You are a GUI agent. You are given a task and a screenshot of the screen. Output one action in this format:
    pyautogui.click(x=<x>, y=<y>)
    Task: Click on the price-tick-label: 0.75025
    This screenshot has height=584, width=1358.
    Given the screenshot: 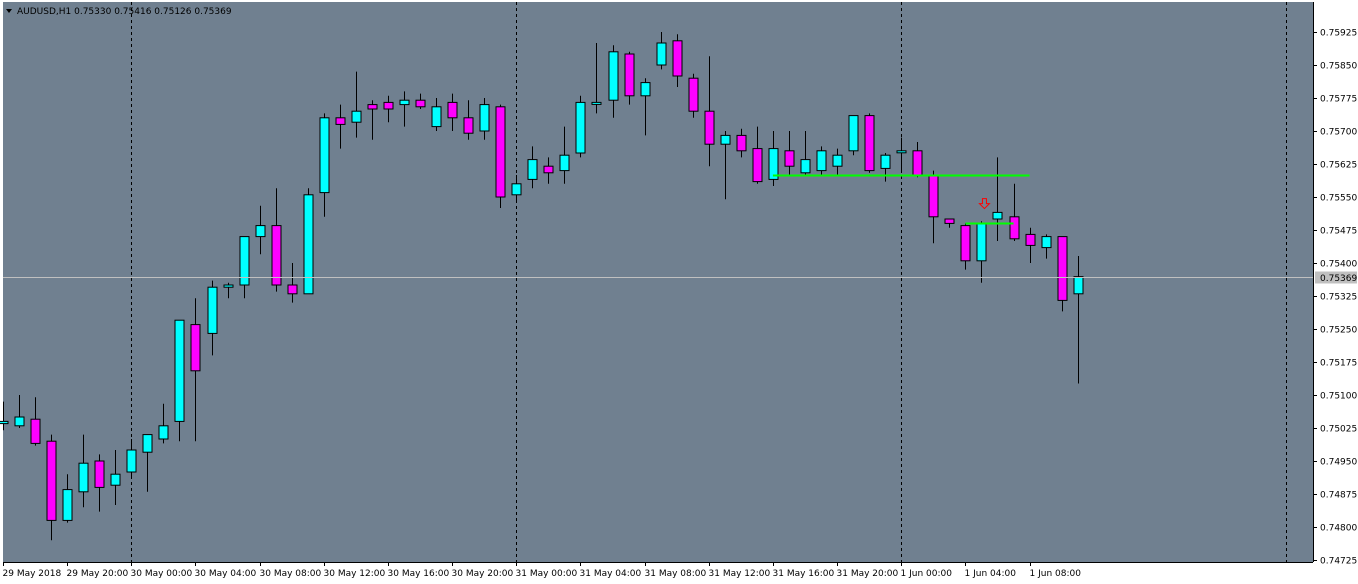 What is the action you would take?
    pyautogui.click(x=1338, y=430)
    